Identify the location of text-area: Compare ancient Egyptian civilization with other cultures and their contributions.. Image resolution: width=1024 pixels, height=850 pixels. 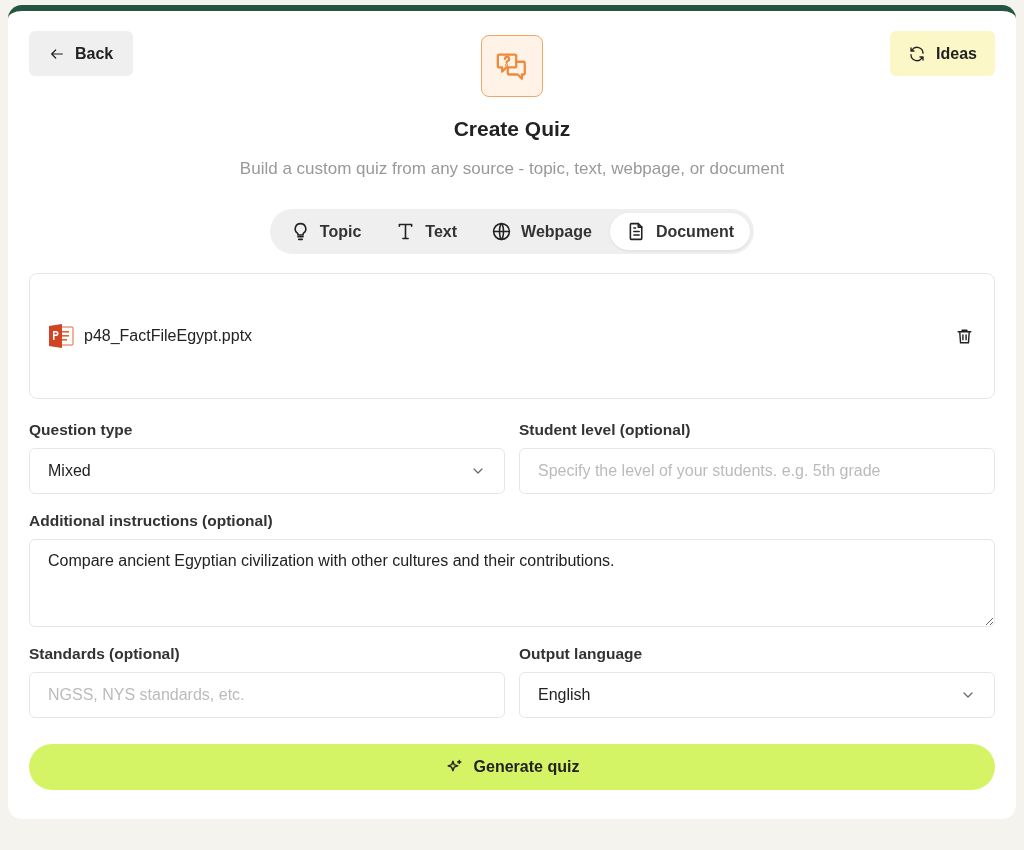
(512, 583).